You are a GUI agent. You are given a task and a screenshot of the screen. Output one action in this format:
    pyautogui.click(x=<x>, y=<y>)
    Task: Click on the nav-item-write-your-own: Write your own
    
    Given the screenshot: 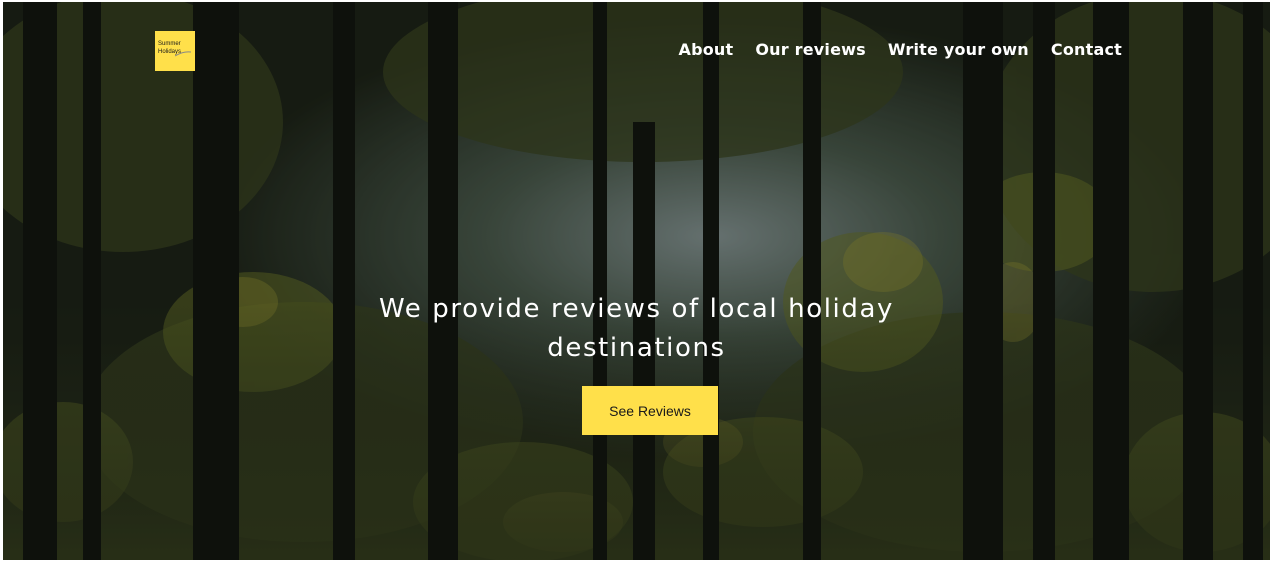 What is the action you would take?
    pyautogui.click(x=958, y=49)
    